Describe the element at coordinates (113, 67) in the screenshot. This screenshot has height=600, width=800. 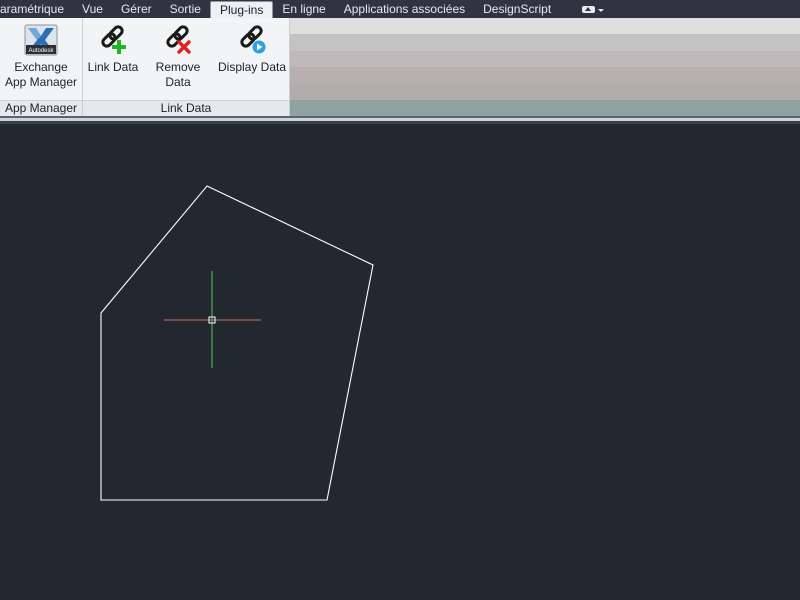
I see `link-data-label: Link Data` at that location.